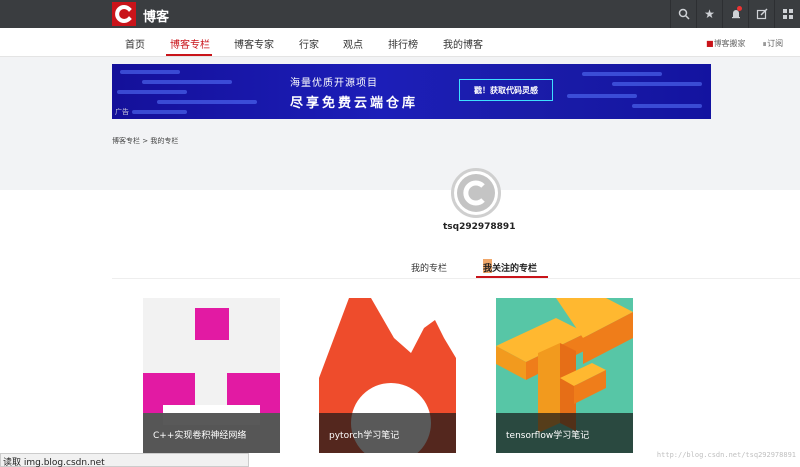 The image size is (800, 467). I want to click on search-icon, so click(683, 14).